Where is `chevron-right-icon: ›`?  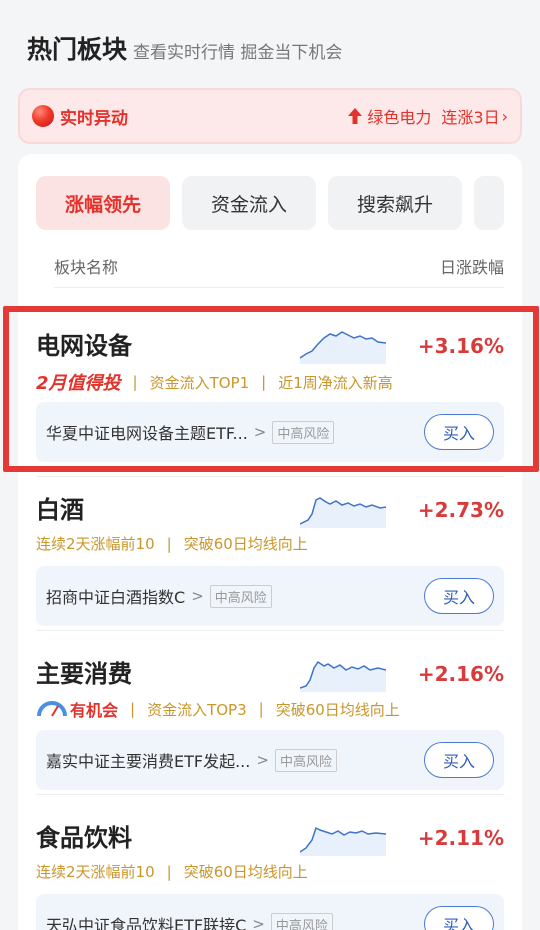 chevron-right-icon: › is located at coordinates (504, 116).